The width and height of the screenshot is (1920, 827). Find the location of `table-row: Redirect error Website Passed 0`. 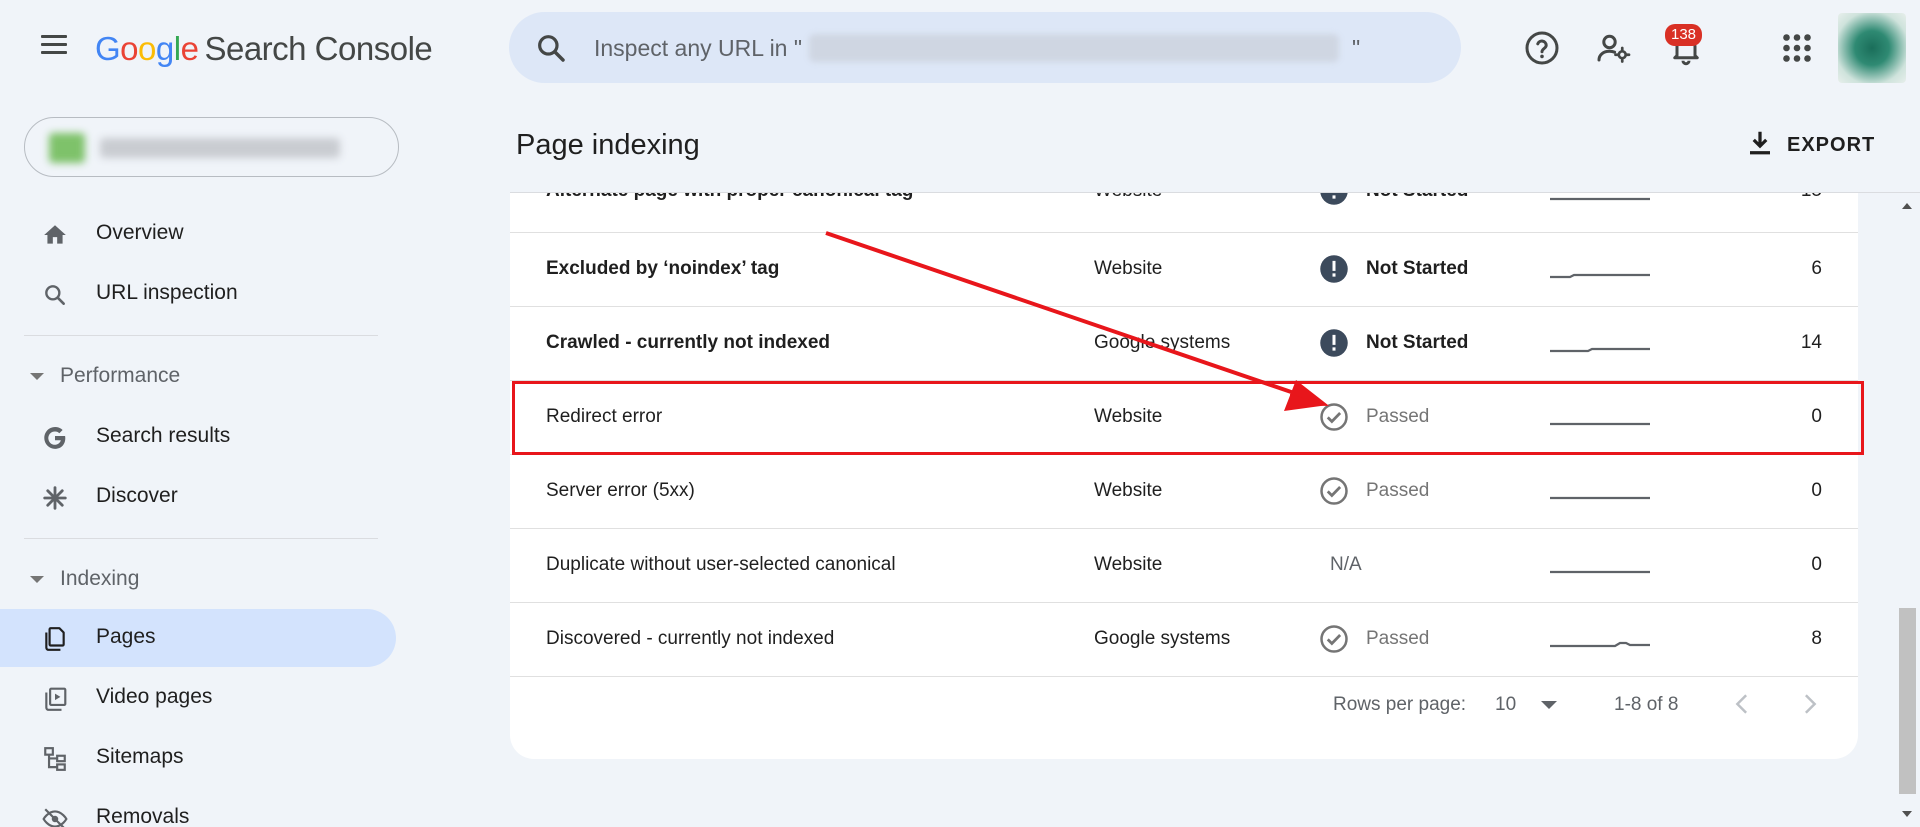

table-row: Redirect error Website Passed 0 is located at coordinates (1184, 418).